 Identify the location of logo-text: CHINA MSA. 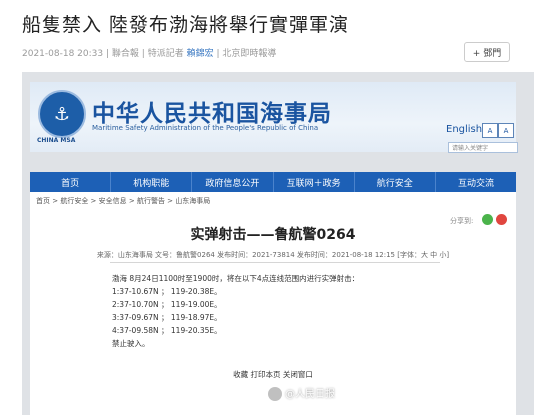
(56, 140).